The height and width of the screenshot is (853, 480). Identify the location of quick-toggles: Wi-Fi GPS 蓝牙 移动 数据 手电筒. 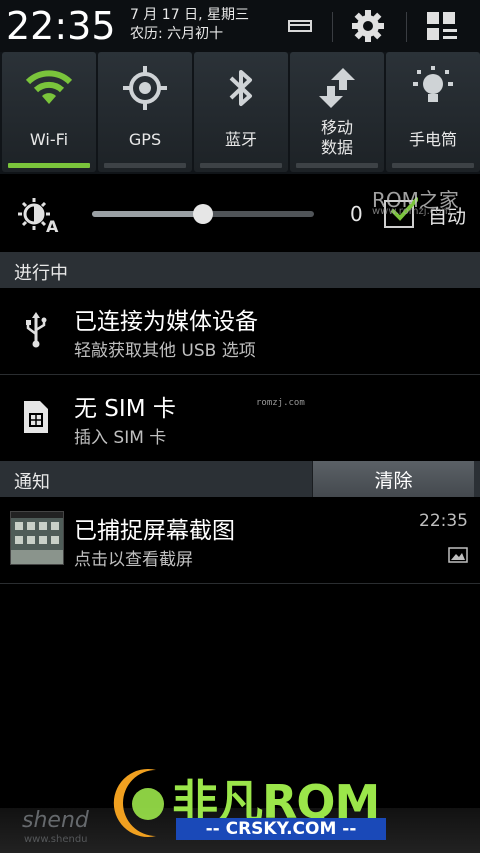
(240, 113).